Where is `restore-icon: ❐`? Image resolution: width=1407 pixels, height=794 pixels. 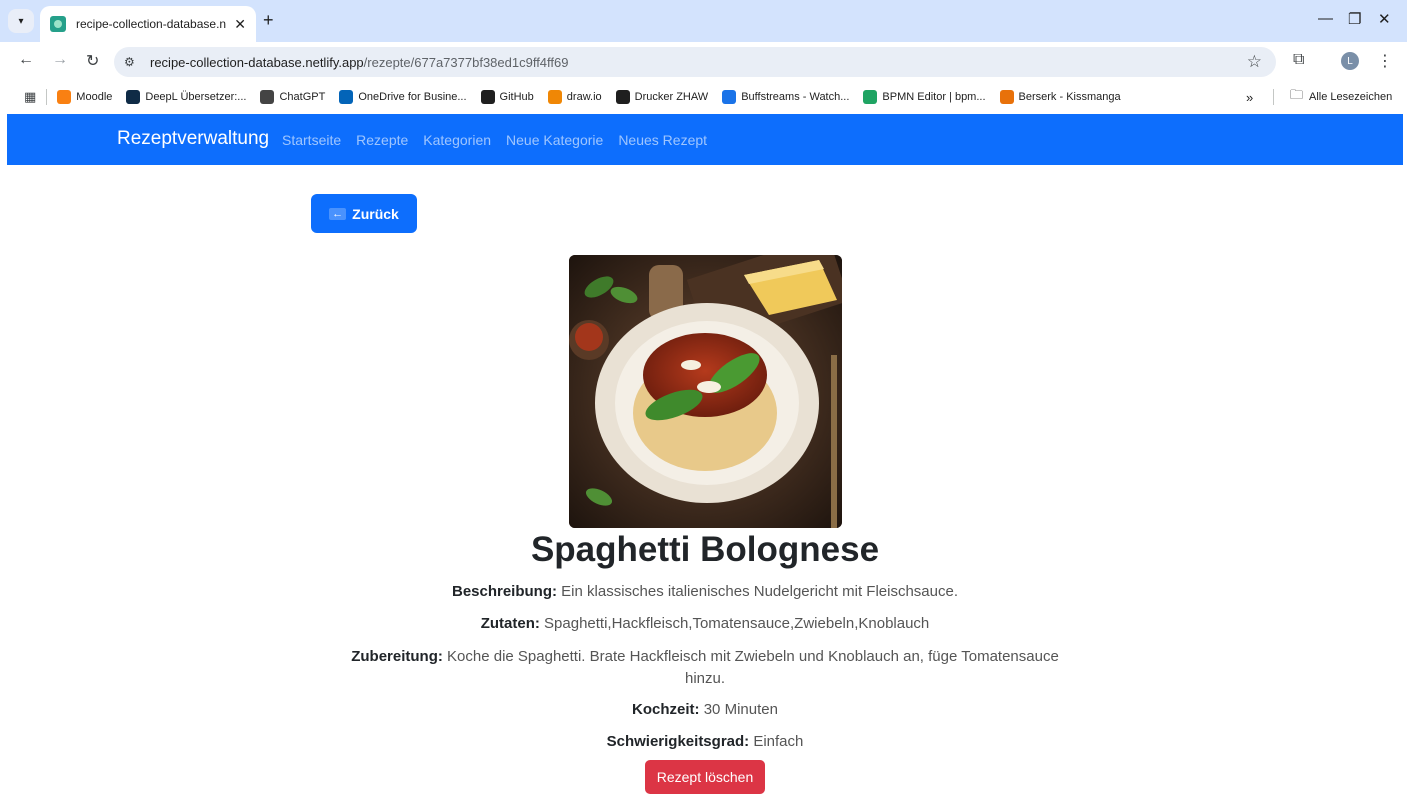
restore-icon: ❐ is located at coordinates (1354, 19).